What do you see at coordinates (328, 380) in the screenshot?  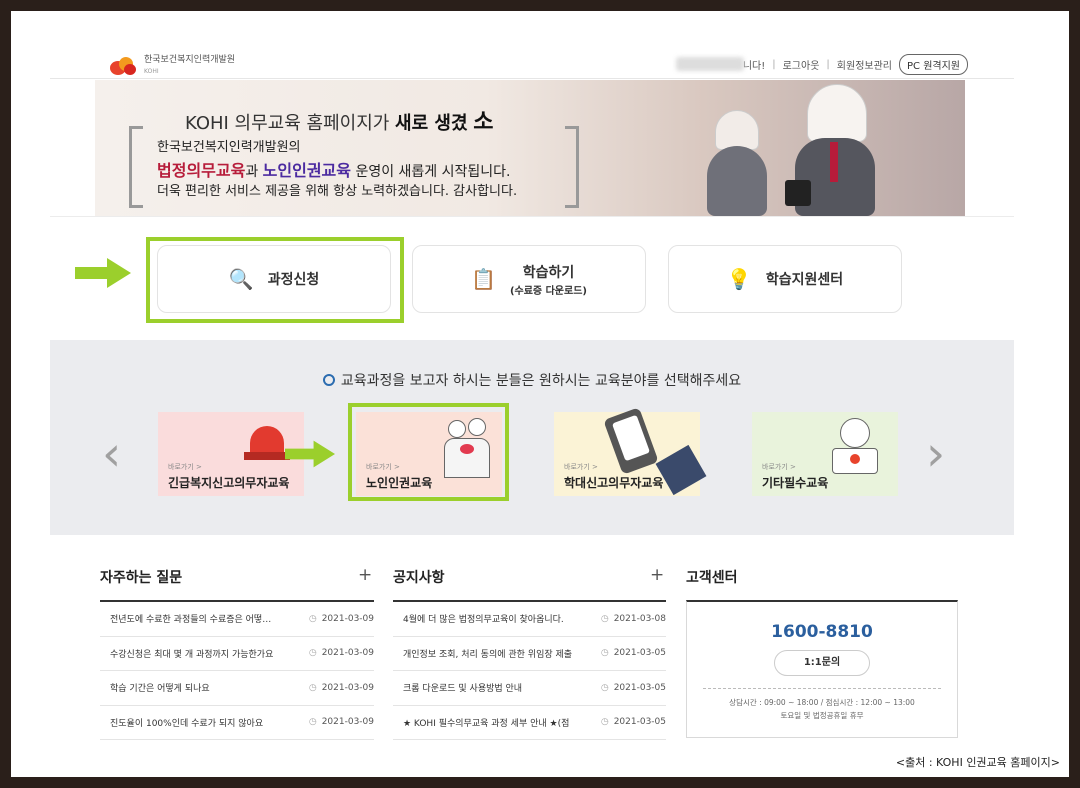 I see `circle-bullet-icon` at bounding box center [328, 380].